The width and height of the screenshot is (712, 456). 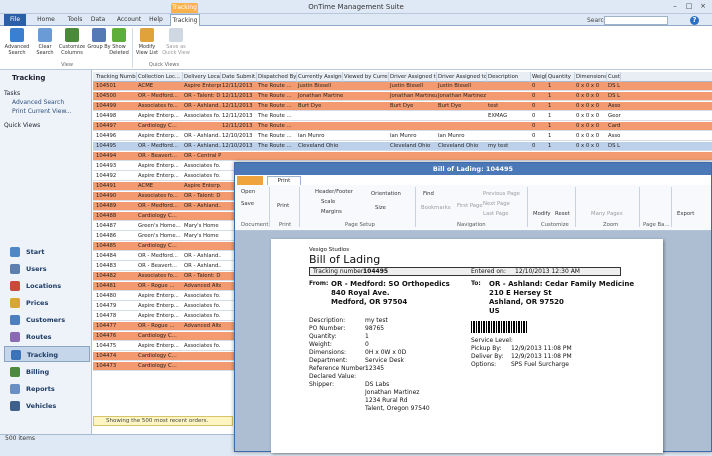 What do you see at coordinates (334, 192) in the screenshot?
I see `header-footer-button: Header/Footer` at bounding box center [334, 192].